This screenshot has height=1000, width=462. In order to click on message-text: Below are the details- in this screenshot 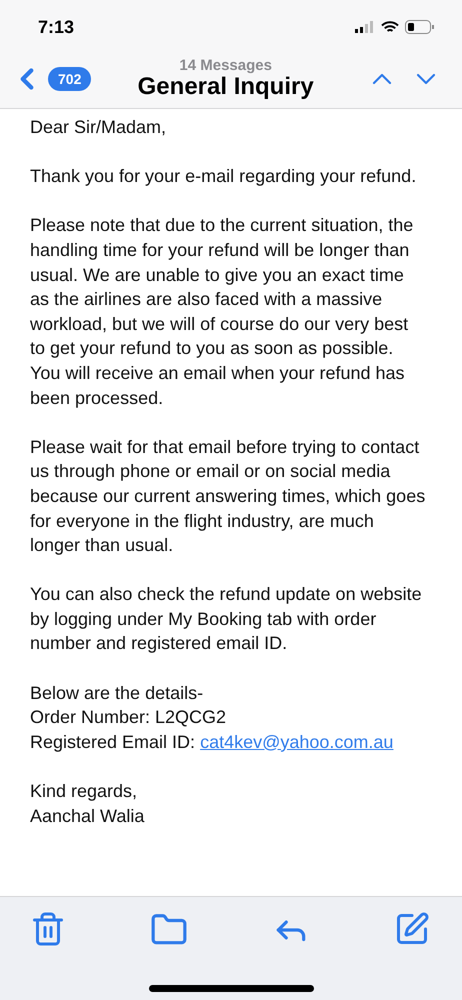, I will do `click(117, 693)`.